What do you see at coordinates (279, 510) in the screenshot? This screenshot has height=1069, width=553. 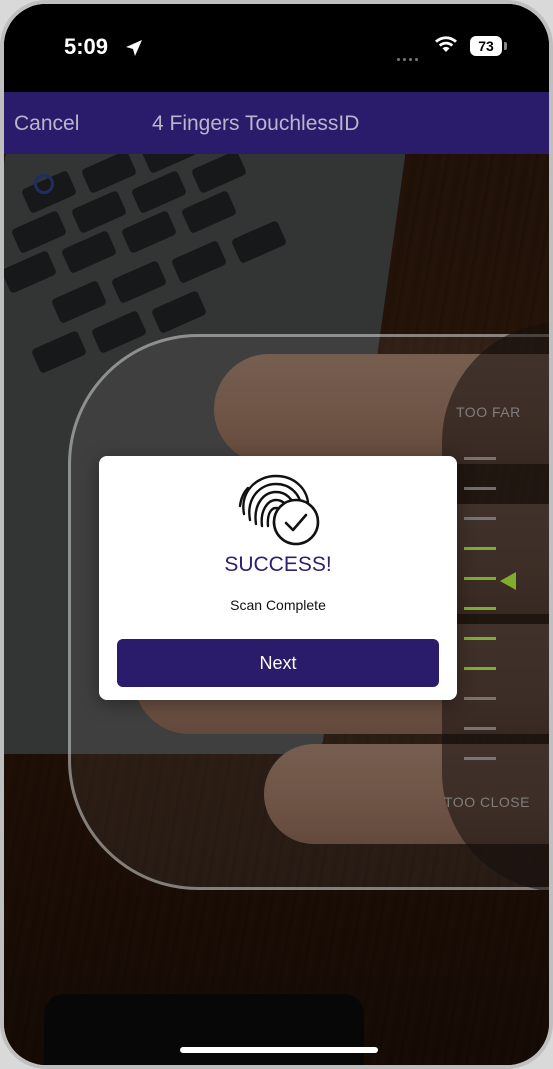 I see `fingerprint-check-icon` at bounding box center [279, 510].